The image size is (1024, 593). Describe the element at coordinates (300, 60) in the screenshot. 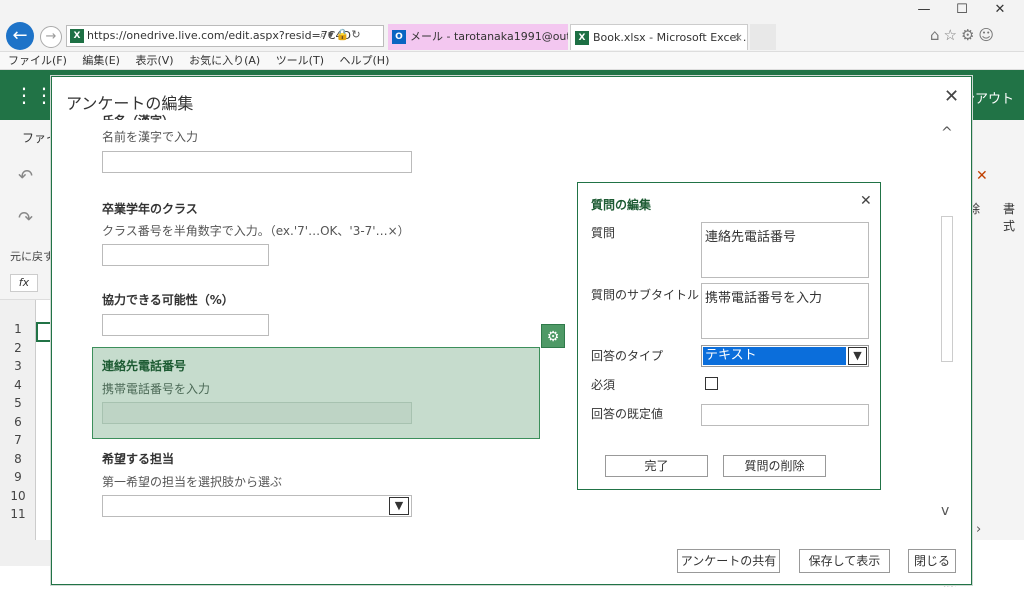

I see `menu-tools: ツール(T)` at that location.